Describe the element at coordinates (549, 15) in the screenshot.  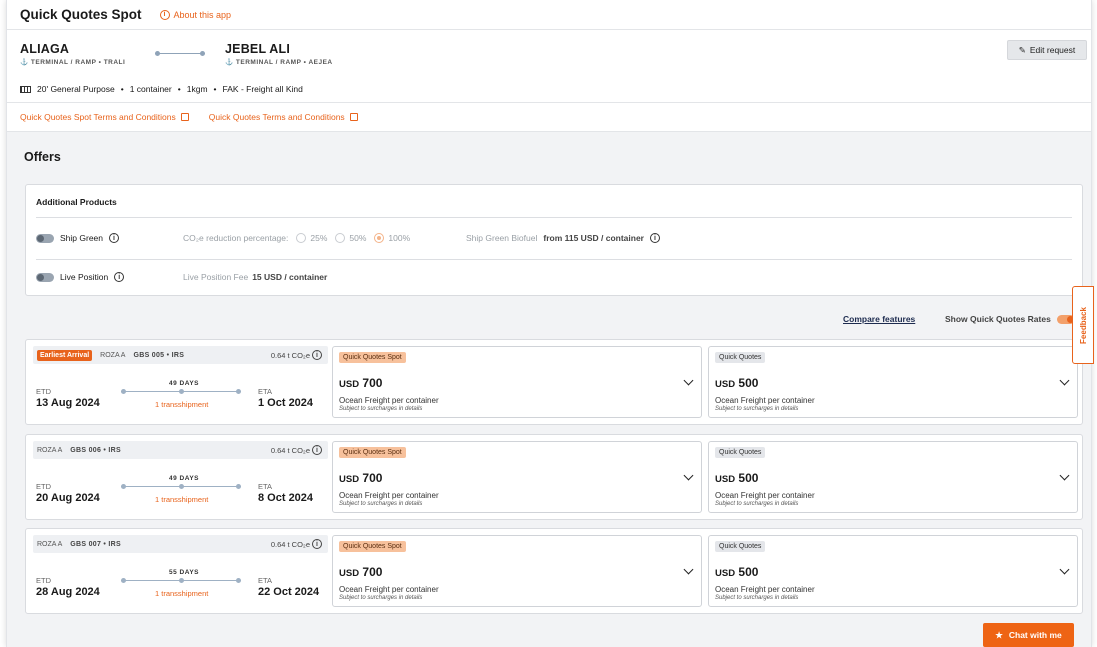
I see `top-bar: Quick Quotes Spot i About this app` at that location.